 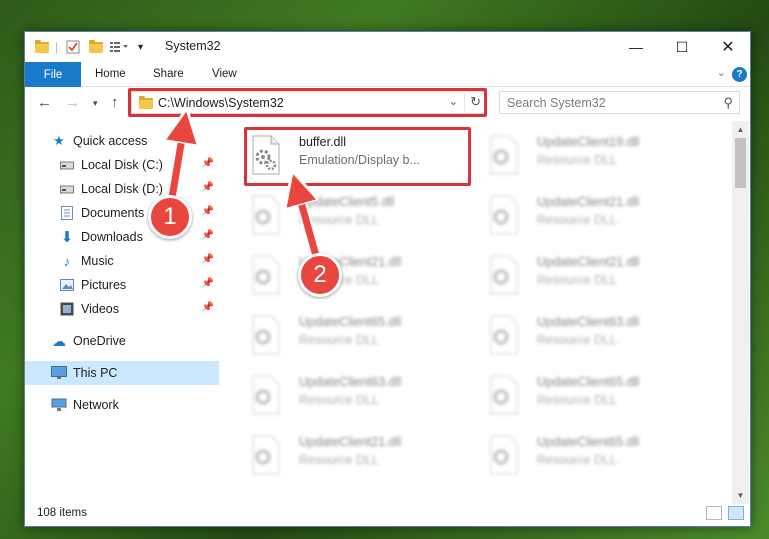 What do you see at coordinates (387, 47) in the screenshot?
I see `title-bar: | ▾ System32 — ☐ ✕` at bounding box center [387, 47].